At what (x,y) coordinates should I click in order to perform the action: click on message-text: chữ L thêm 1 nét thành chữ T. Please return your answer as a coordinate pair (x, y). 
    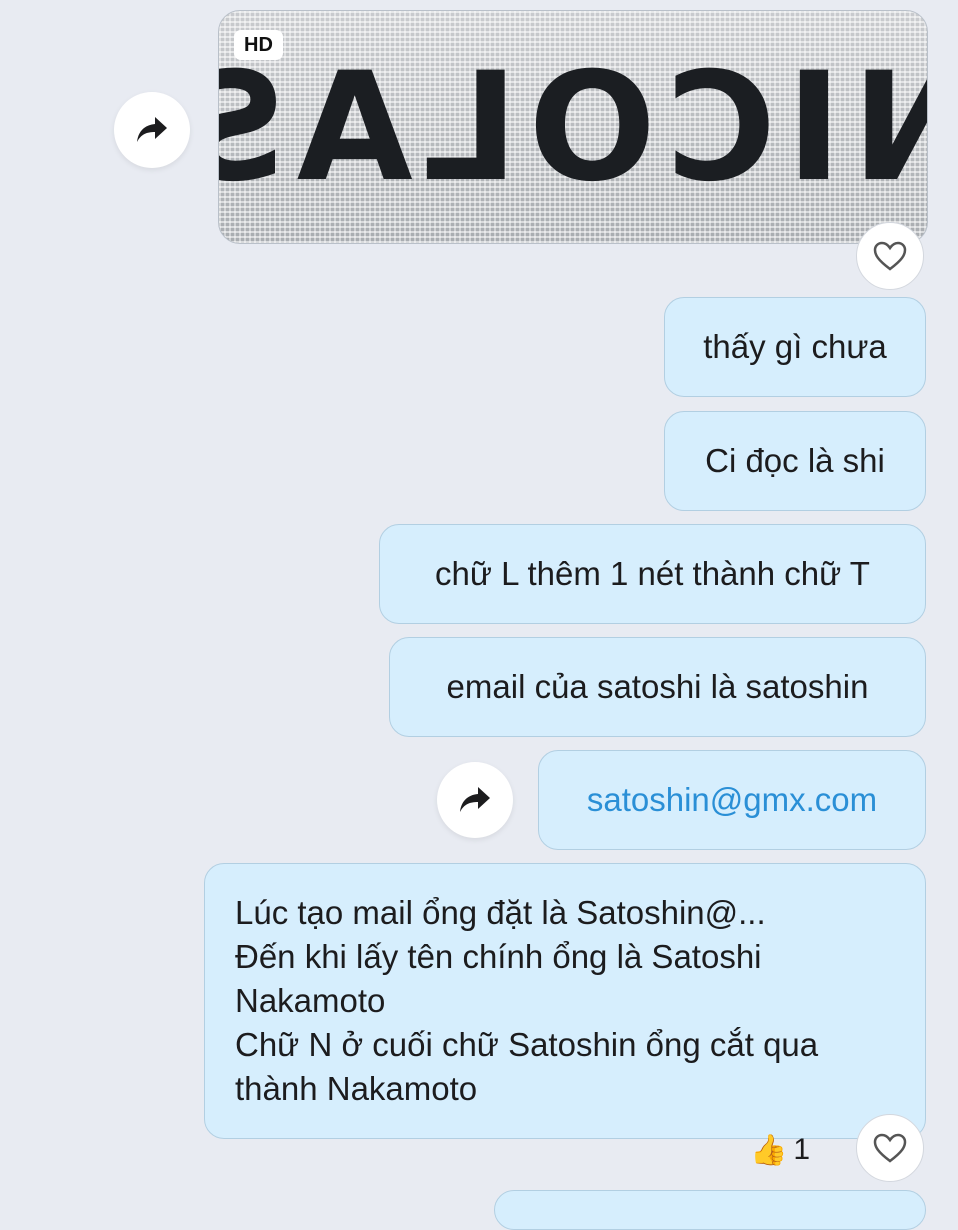
    Looking at the image, I should click on (652, 573).